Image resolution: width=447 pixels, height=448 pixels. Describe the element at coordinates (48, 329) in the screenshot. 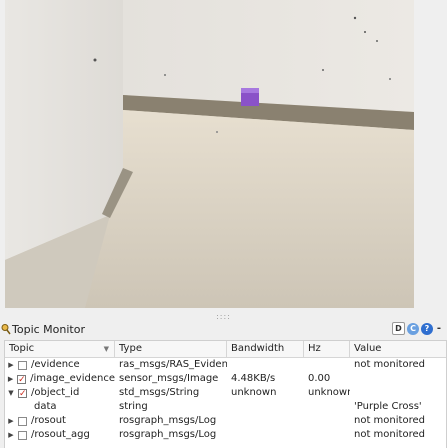

I see `panel-title: Topic Monitor` at that location.